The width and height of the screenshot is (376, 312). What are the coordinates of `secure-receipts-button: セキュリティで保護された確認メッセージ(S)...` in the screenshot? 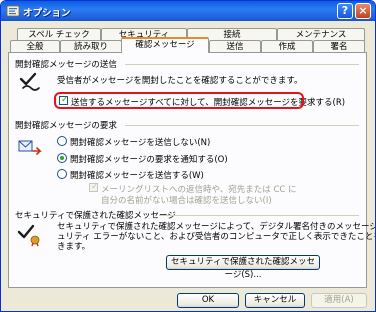 It's located at (243, 267).